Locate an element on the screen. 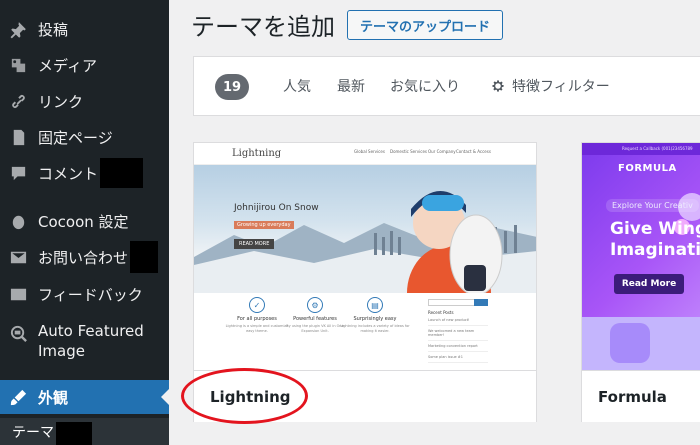 This screenshot has width=700, height=445. pin-icon is located at coordinates (18, 29).